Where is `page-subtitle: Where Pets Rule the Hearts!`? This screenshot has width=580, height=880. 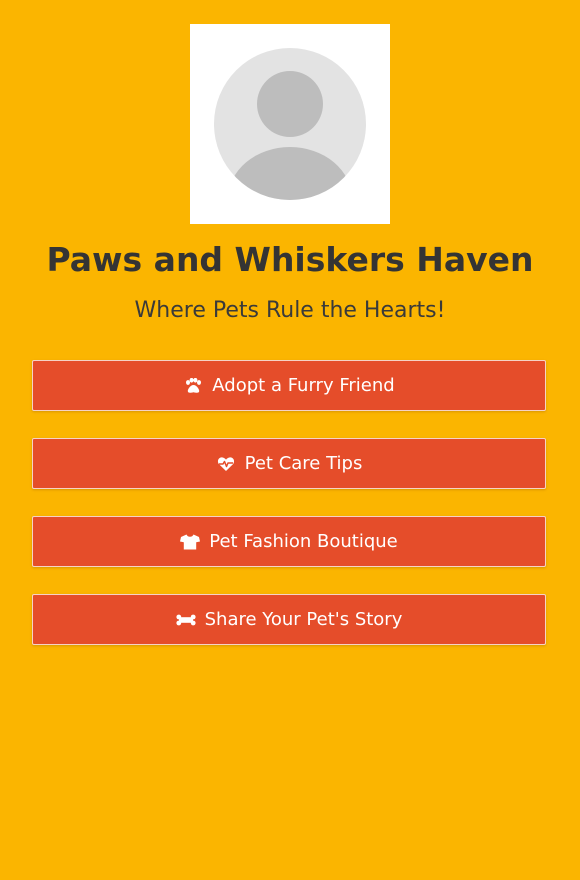 page-subtitle: Where Pets Rule the Hearts! is located at coordinates (290, 310).